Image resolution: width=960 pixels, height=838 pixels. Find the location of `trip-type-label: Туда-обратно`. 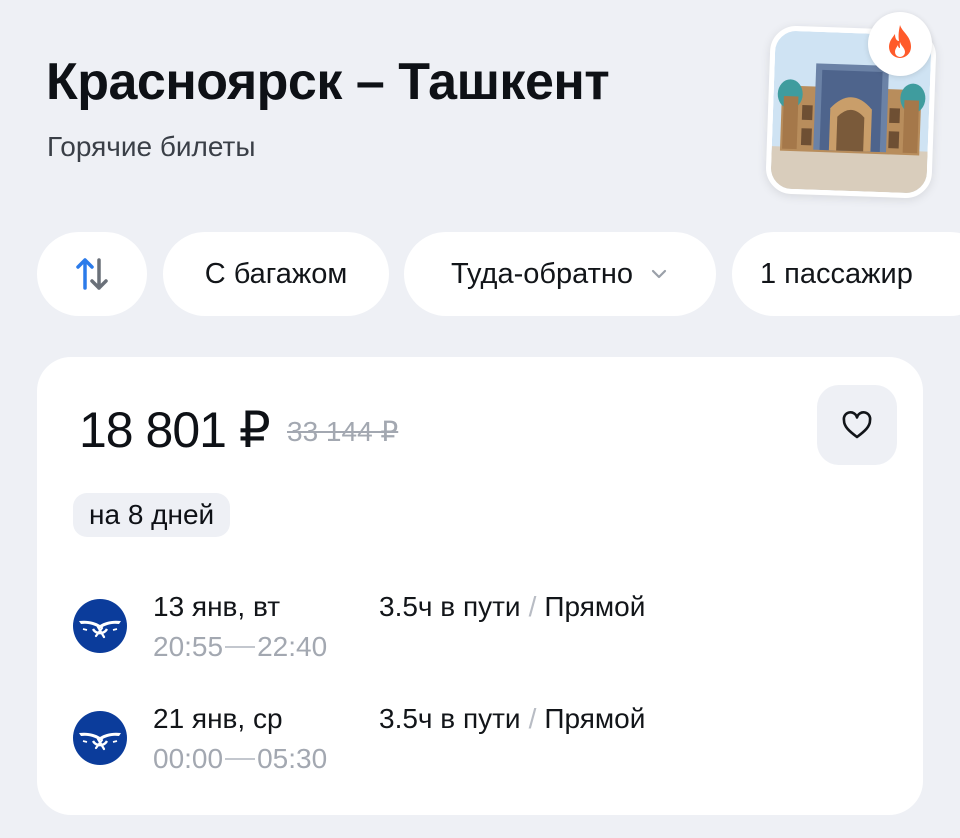

trip-type-label: Туда-обратно is located at coordinates (542, 273).